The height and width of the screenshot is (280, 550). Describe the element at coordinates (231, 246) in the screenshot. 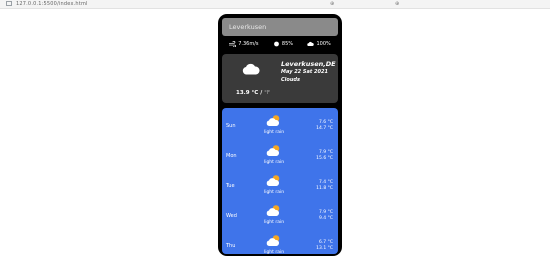

I see `forecast-day-name: Thu` at that location.